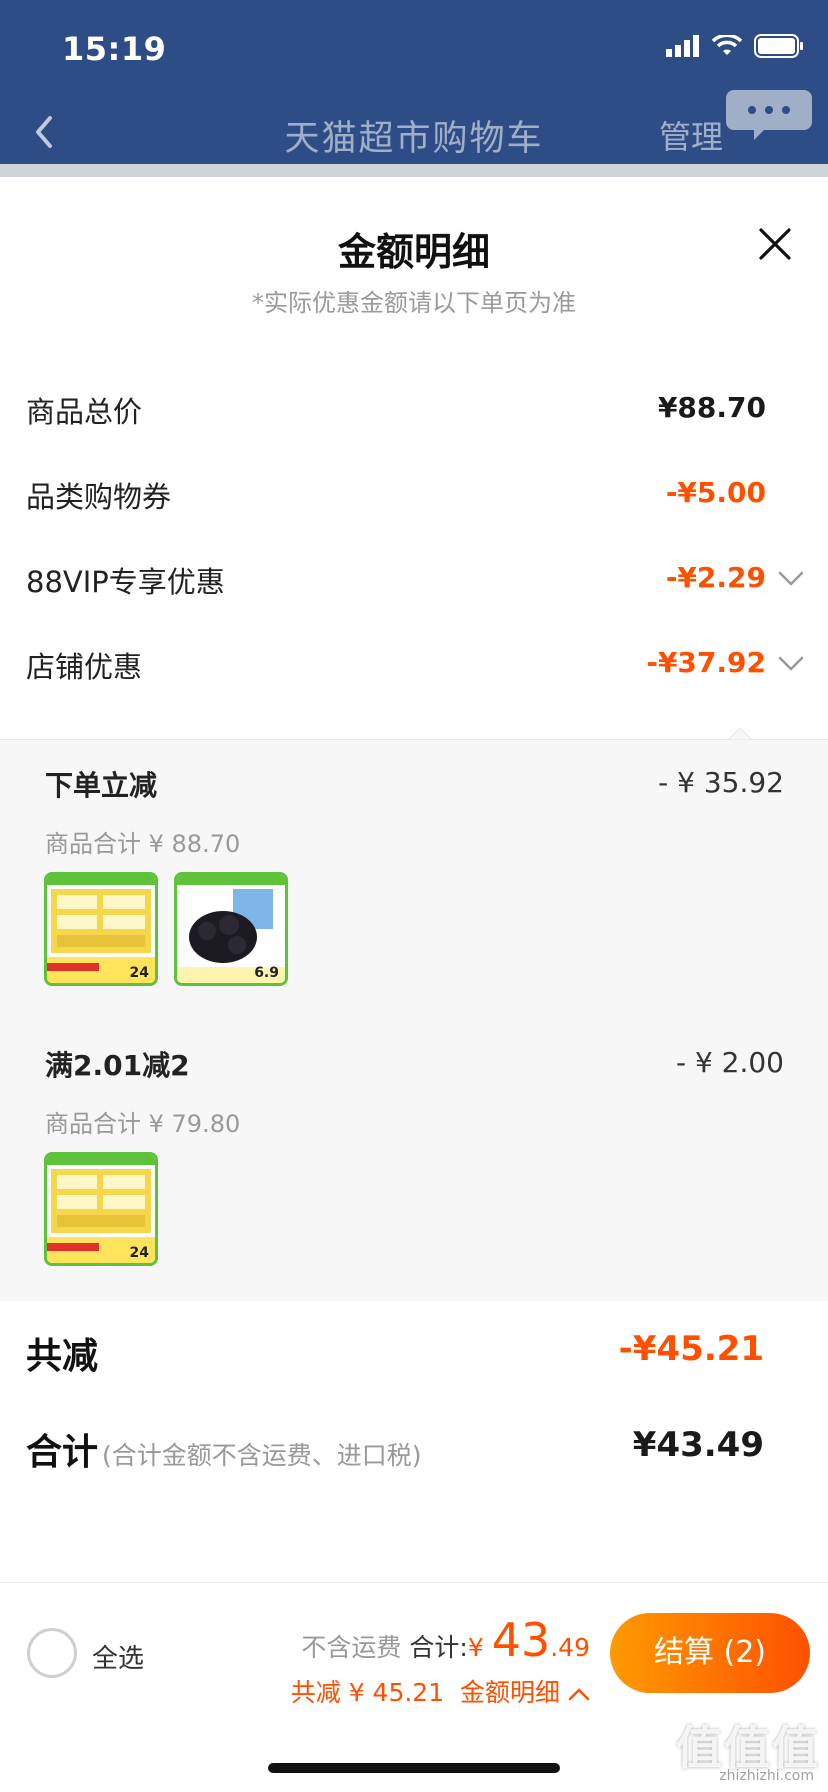 This screenshot has width=828, height=1792. Describe the element at coordinates (711, 407) in the screenshot. I see `row-value: ¥88.70` at that location.